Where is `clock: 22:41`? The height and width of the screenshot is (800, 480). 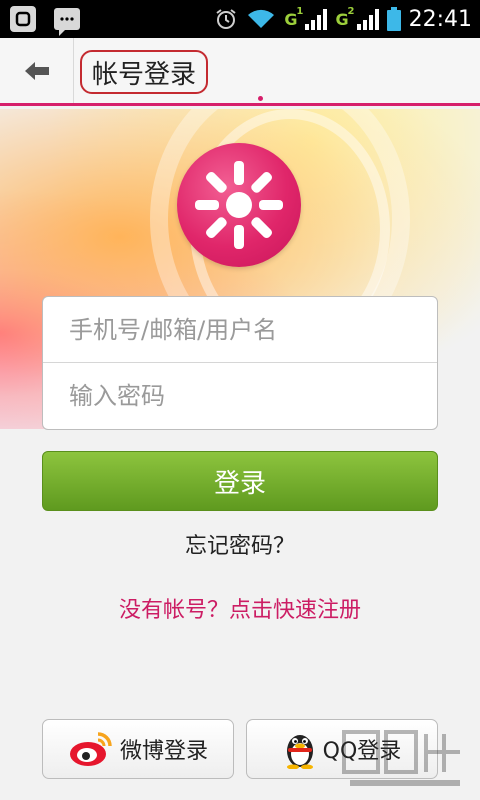 clock: 22:41 is located at coordinates (440, 19).